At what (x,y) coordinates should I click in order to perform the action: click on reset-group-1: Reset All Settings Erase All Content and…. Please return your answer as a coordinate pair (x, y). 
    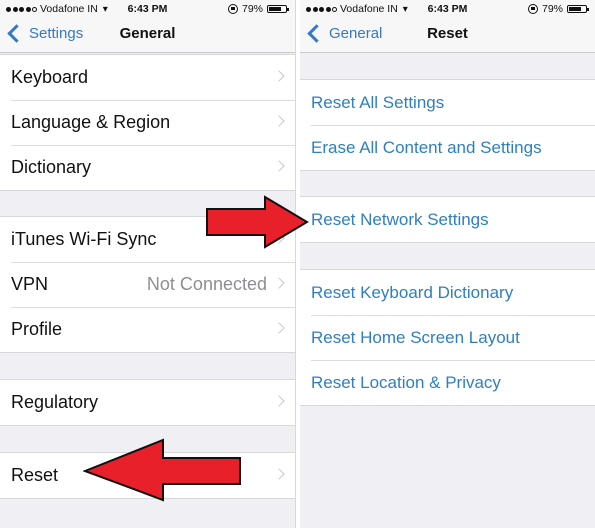
    Looking at the image, I should click on (447, 125).